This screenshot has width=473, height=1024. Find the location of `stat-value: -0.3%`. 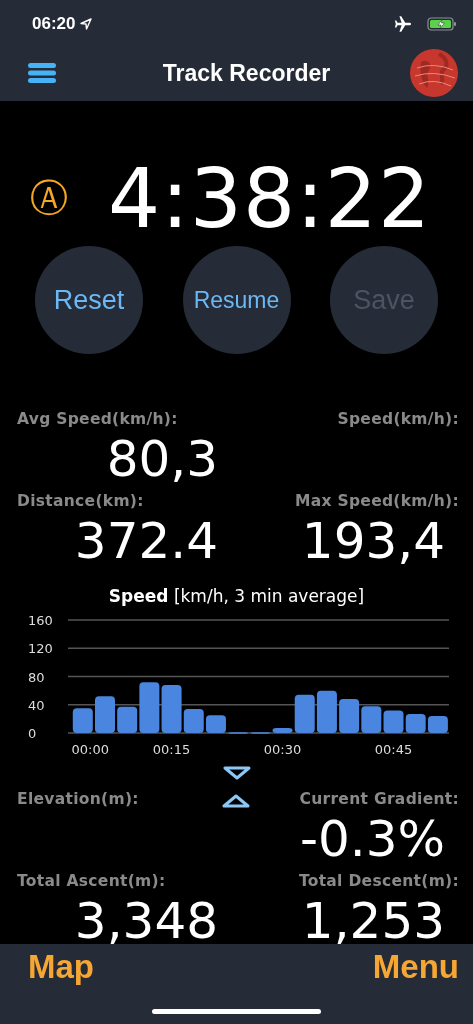

stat-value: -0.3% is located at coordinates (372, 839).